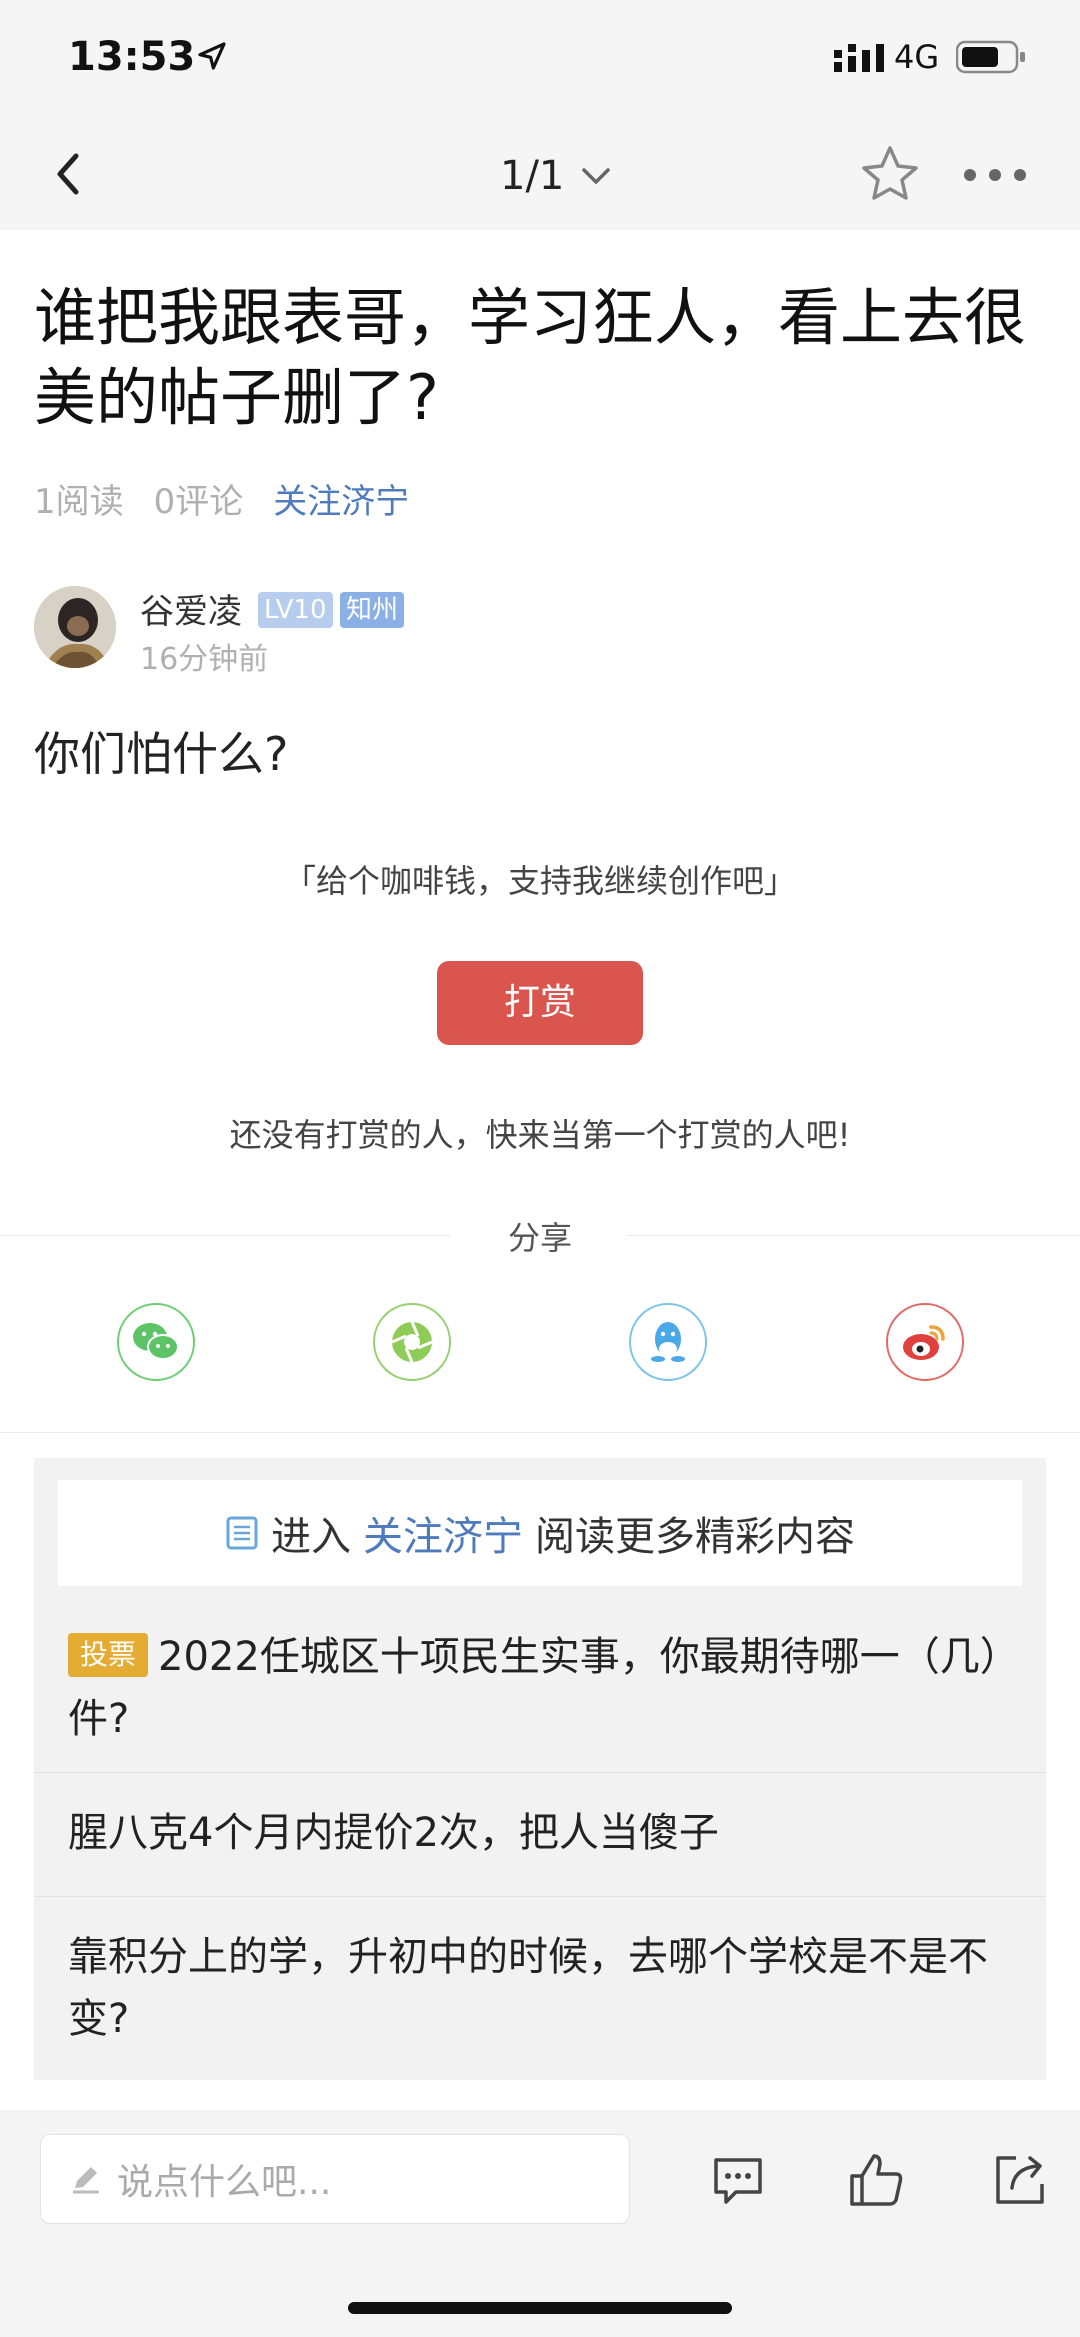 Image resolution: width=1080 pixels, height=2337 pixels. What do you see at coordinates (540, 1003) in the screenshot?
I see `tip-button: 打赏` at bounding box center [540, 1003].